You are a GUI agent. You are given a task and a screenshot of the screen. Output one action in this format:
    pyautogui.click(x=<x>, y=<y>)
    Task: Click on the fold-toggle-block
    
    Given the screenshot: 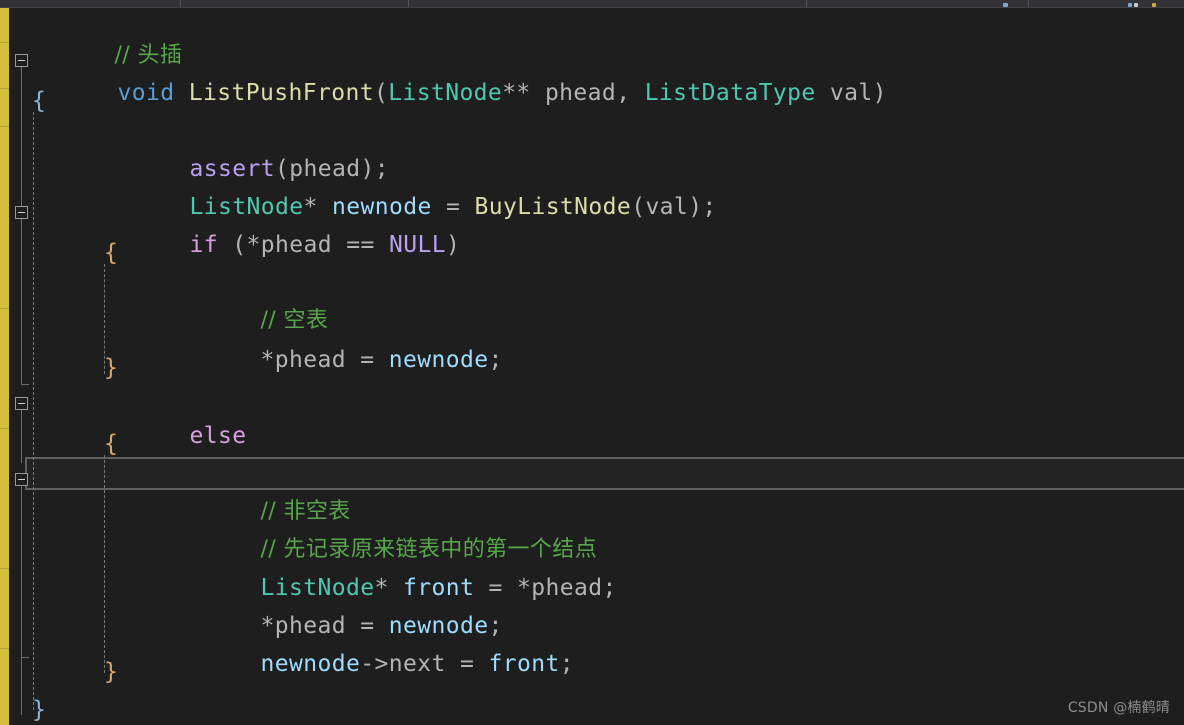 What is the action you would take?
    pyautogui.click(x=21, y=479)
    